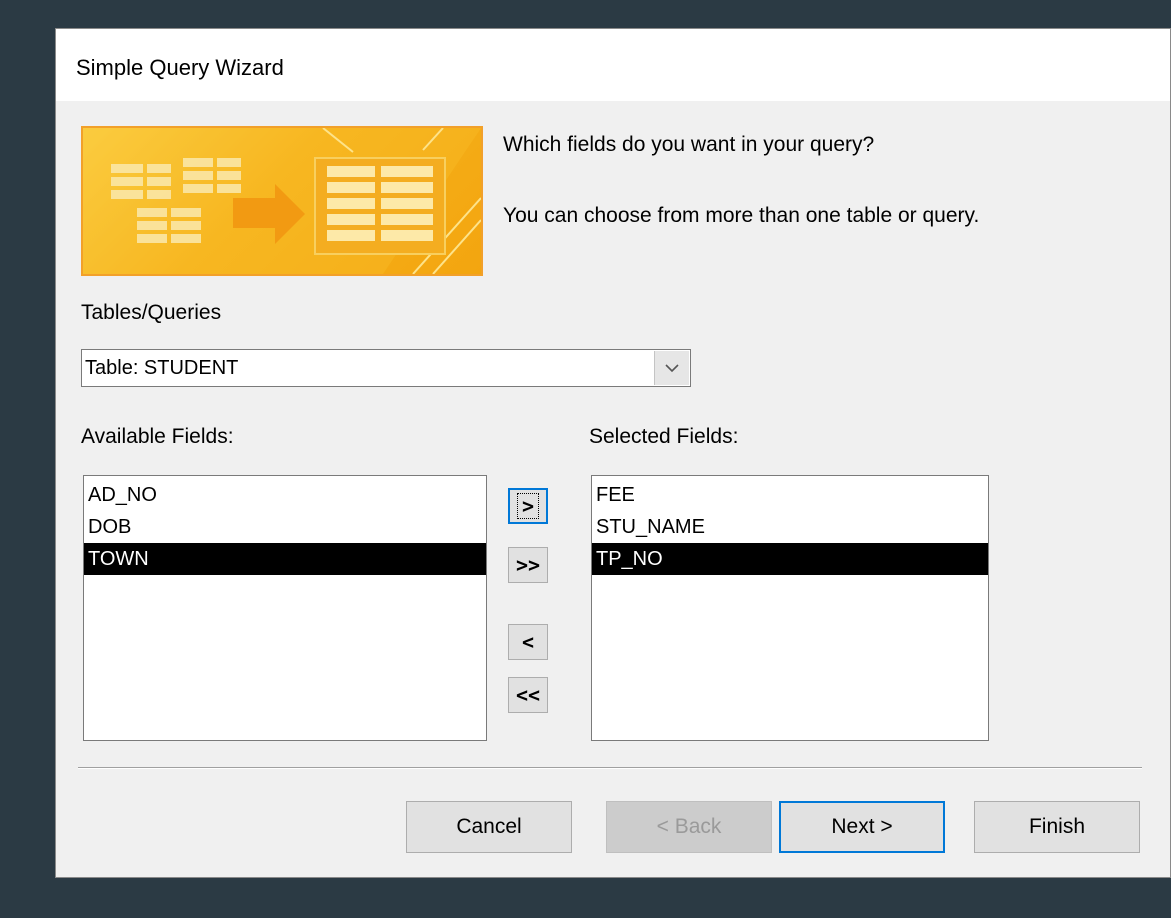 The image size is (1171, 918). Describe the element at coordinates (151, 312) in the screenshot. I see `tables-queries-label: Tables/Queries` at that location.